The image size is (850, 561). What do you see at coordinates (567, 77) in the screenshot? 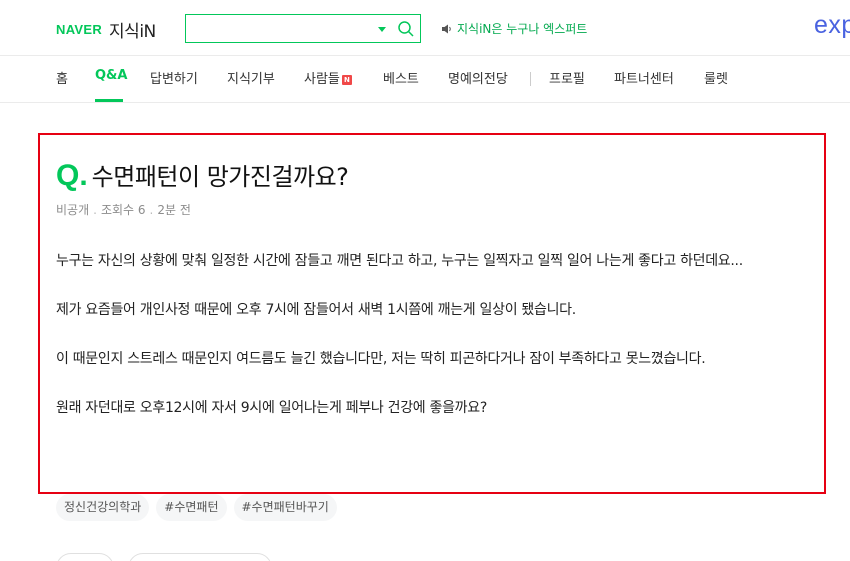
I see `nav-profile: 프로필` at bounding box center [567, 77].